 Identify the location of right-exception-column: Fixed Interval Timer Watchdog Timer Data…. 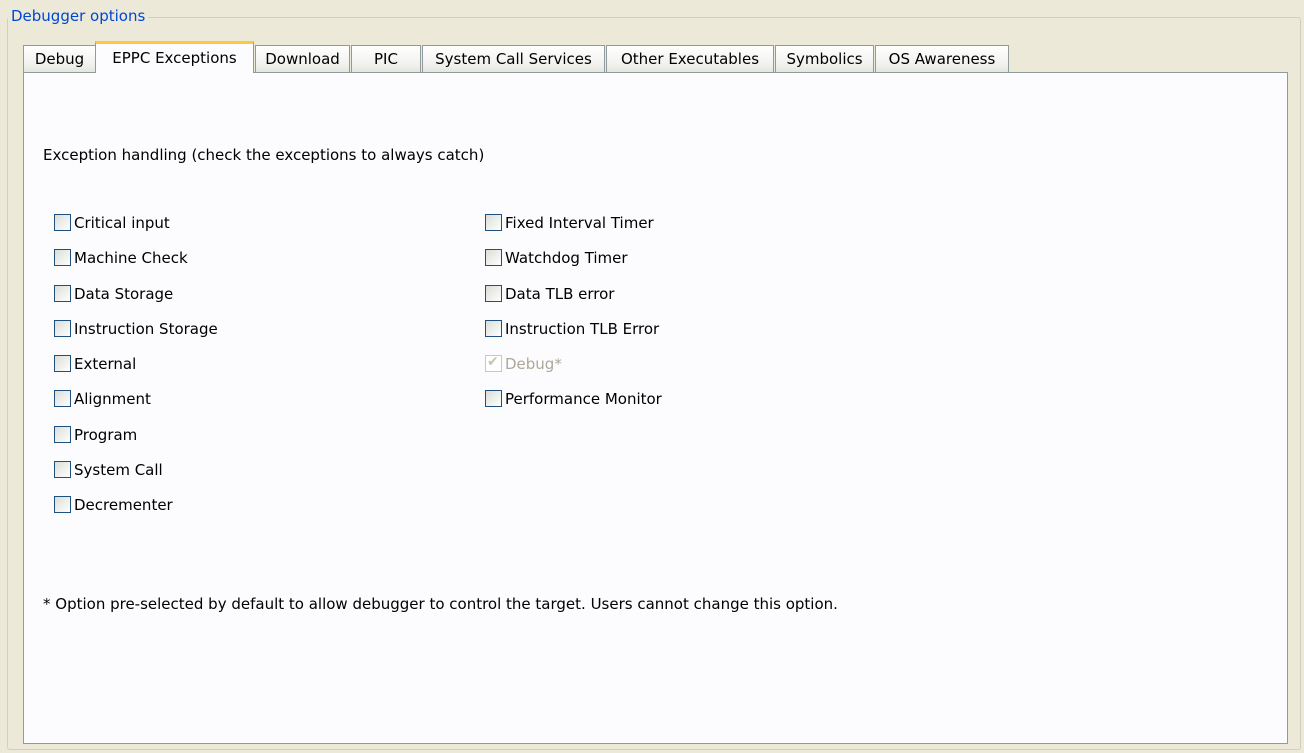
(573, 319).